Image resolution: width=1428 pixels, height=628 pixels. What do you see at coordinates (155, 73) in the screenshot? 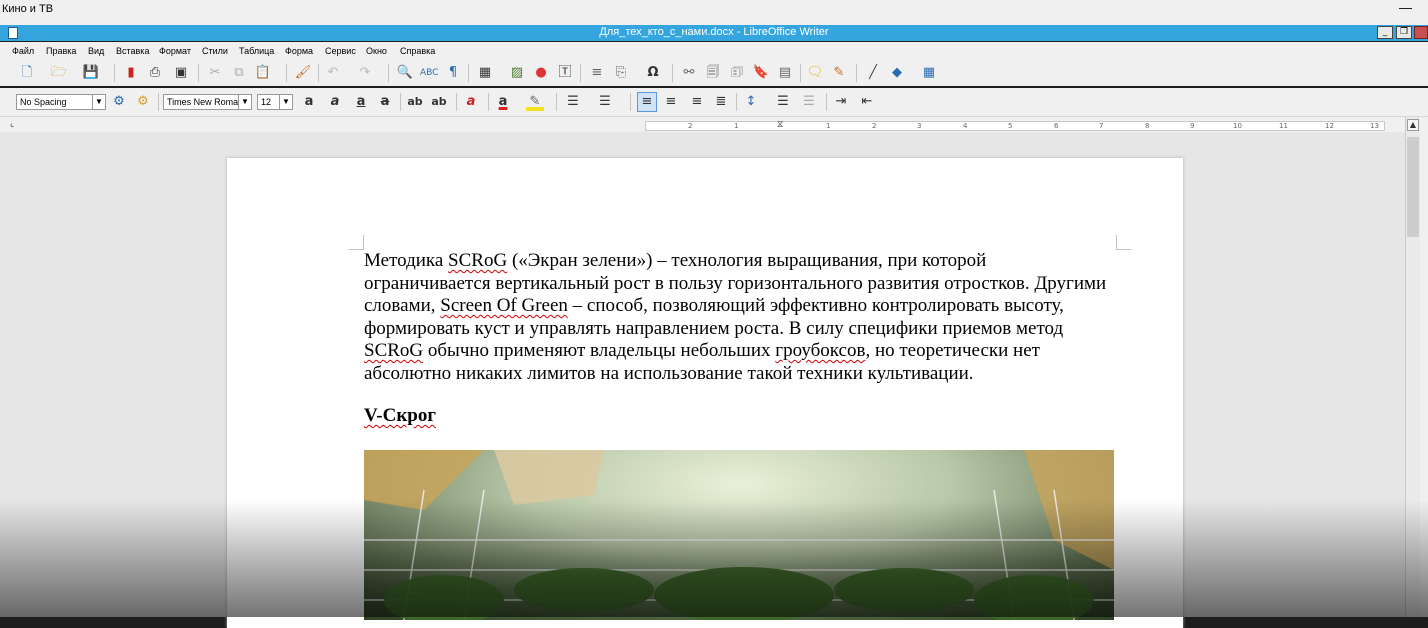
I see `print-icon: ⎙` at bounding box center [155, 73].